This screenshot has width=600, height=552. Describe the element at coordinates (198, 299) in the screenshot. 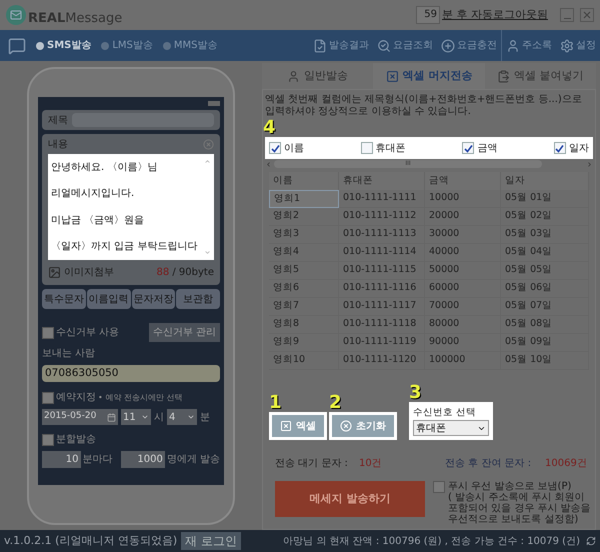

I see `tool-button: 보관함` at that location.